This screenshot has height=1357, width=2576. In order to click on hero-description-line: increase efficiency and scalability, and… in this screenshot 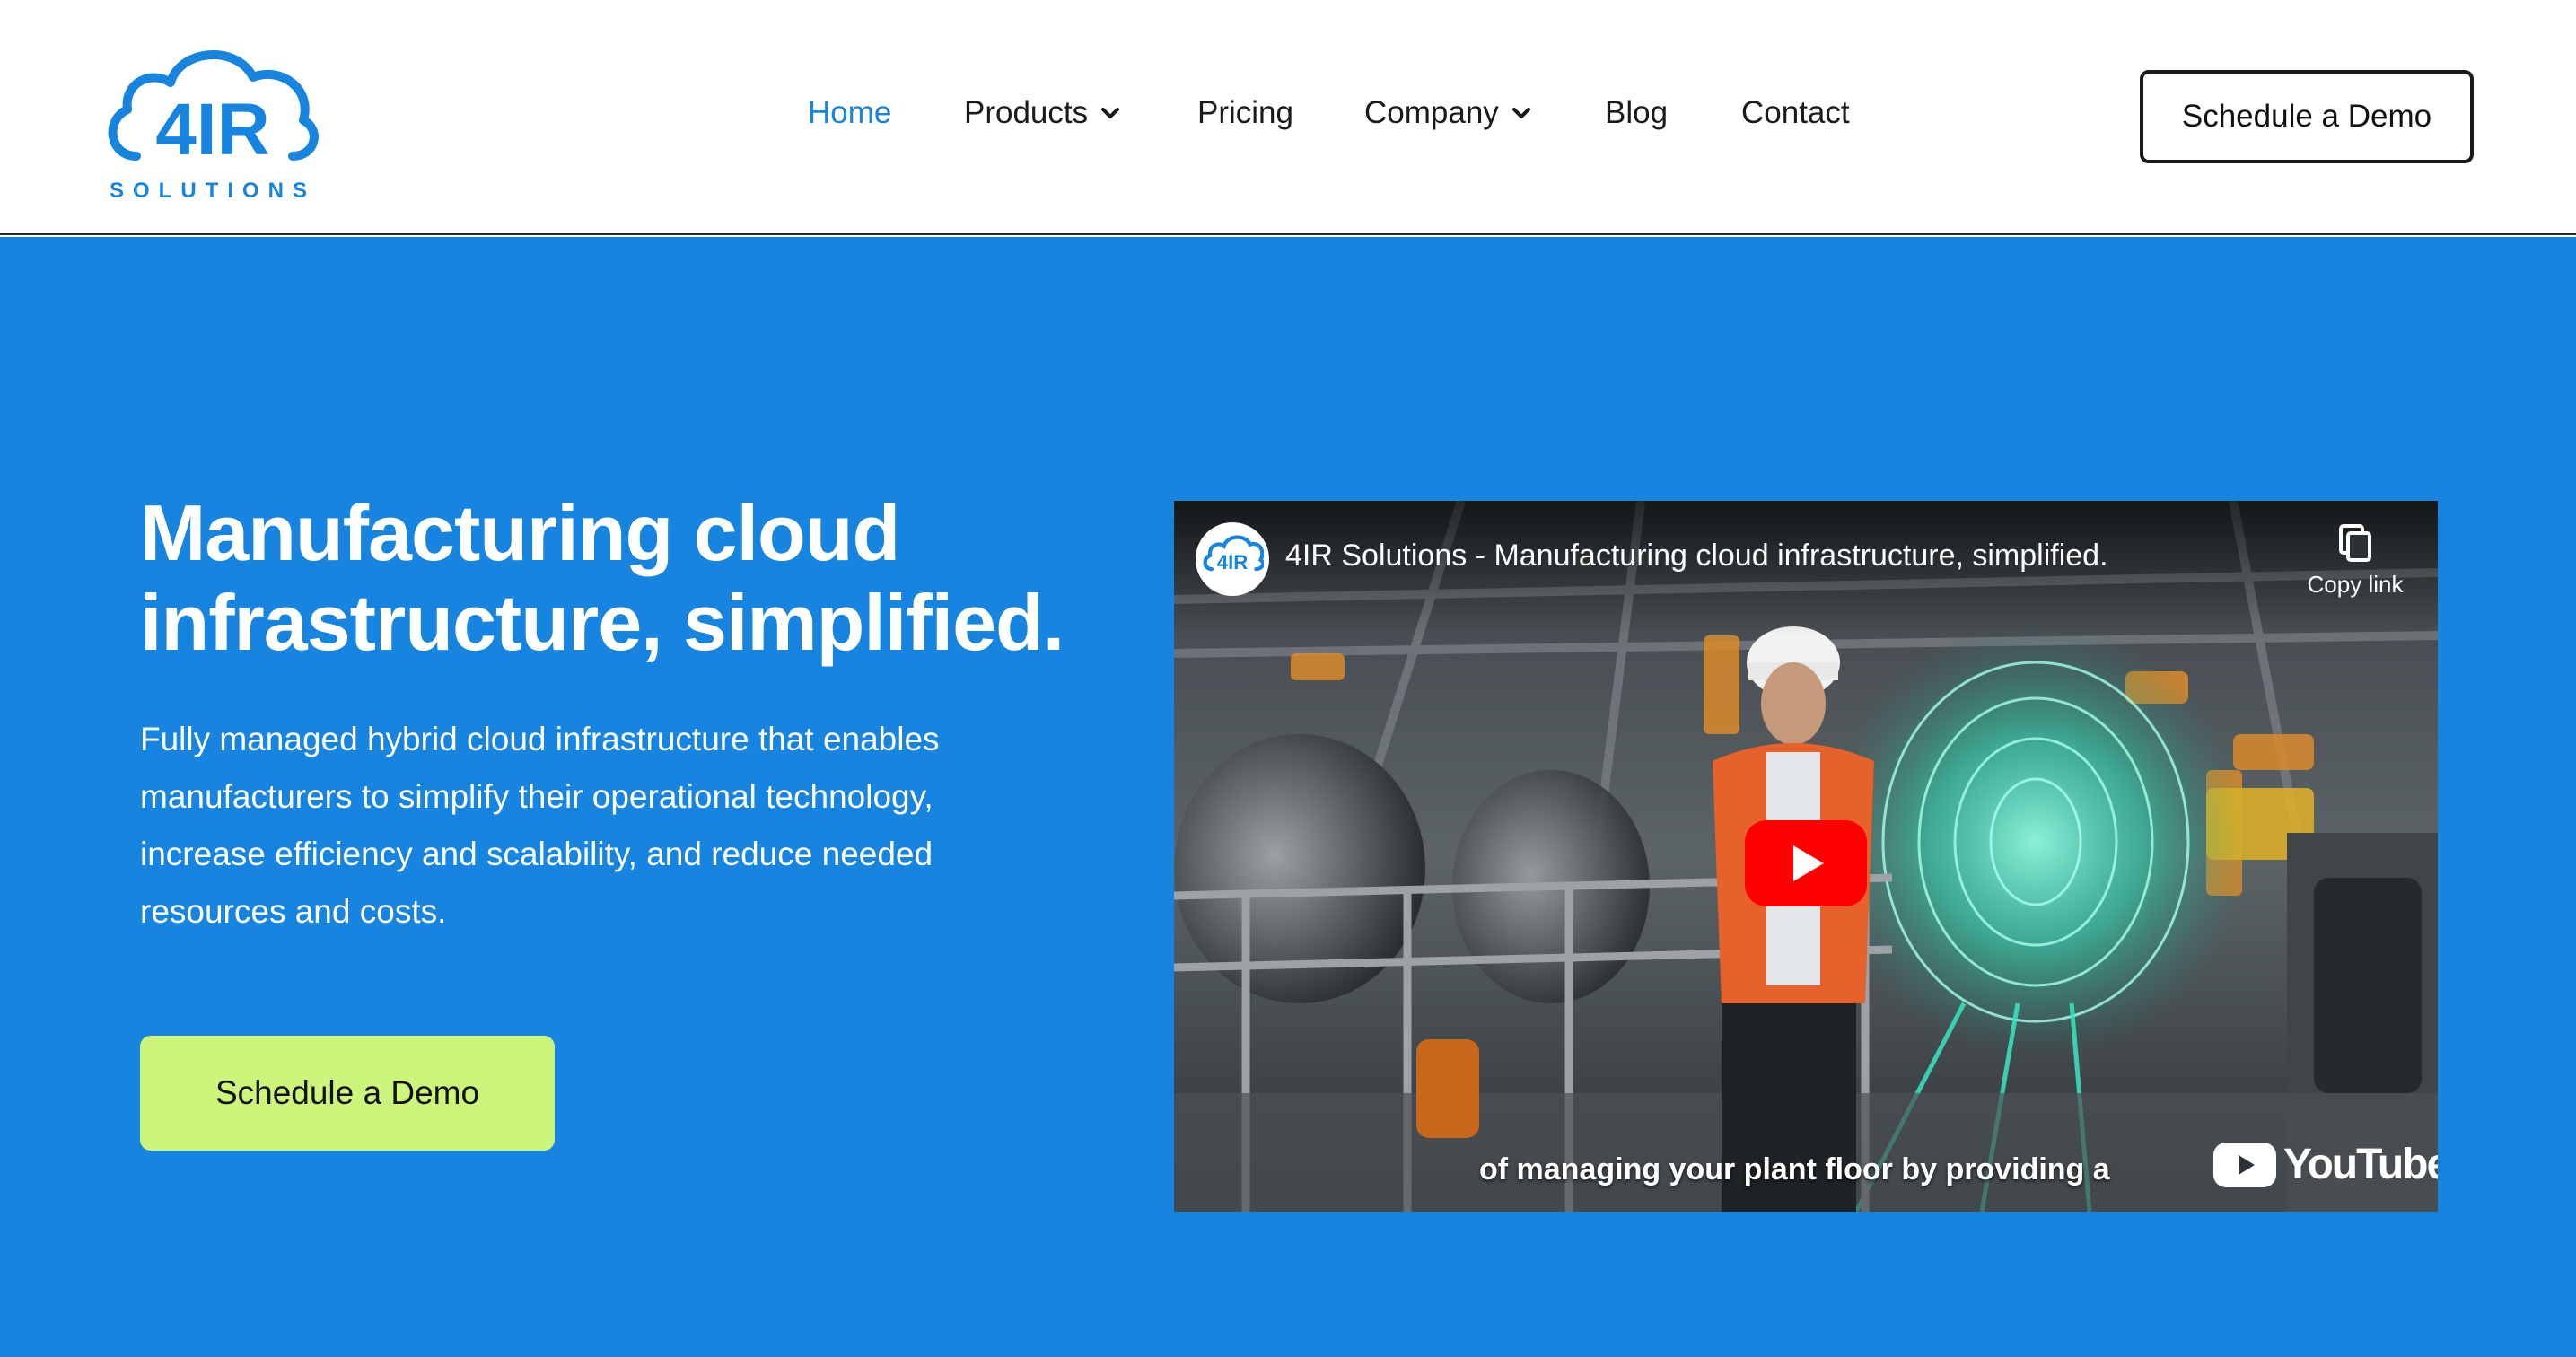, I will do `click(536, 854)`.